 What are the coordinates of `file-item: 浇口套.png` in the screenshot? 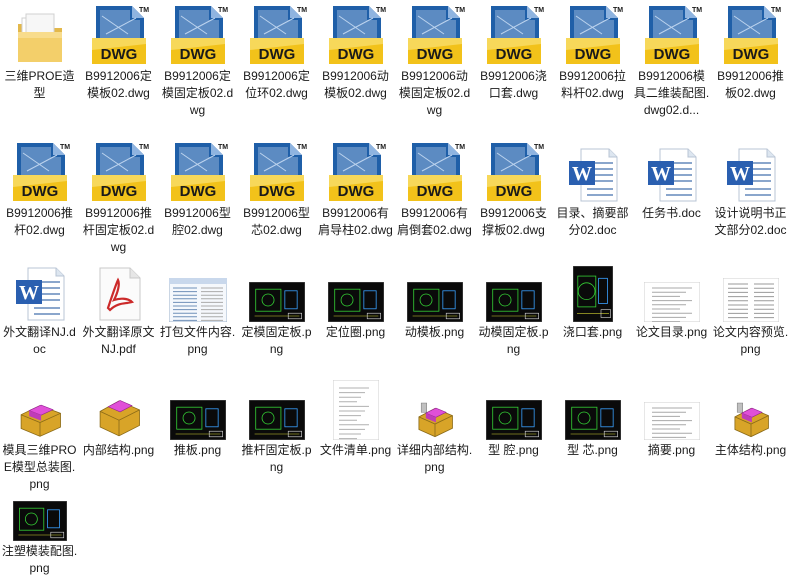 It's located at (592, 299).